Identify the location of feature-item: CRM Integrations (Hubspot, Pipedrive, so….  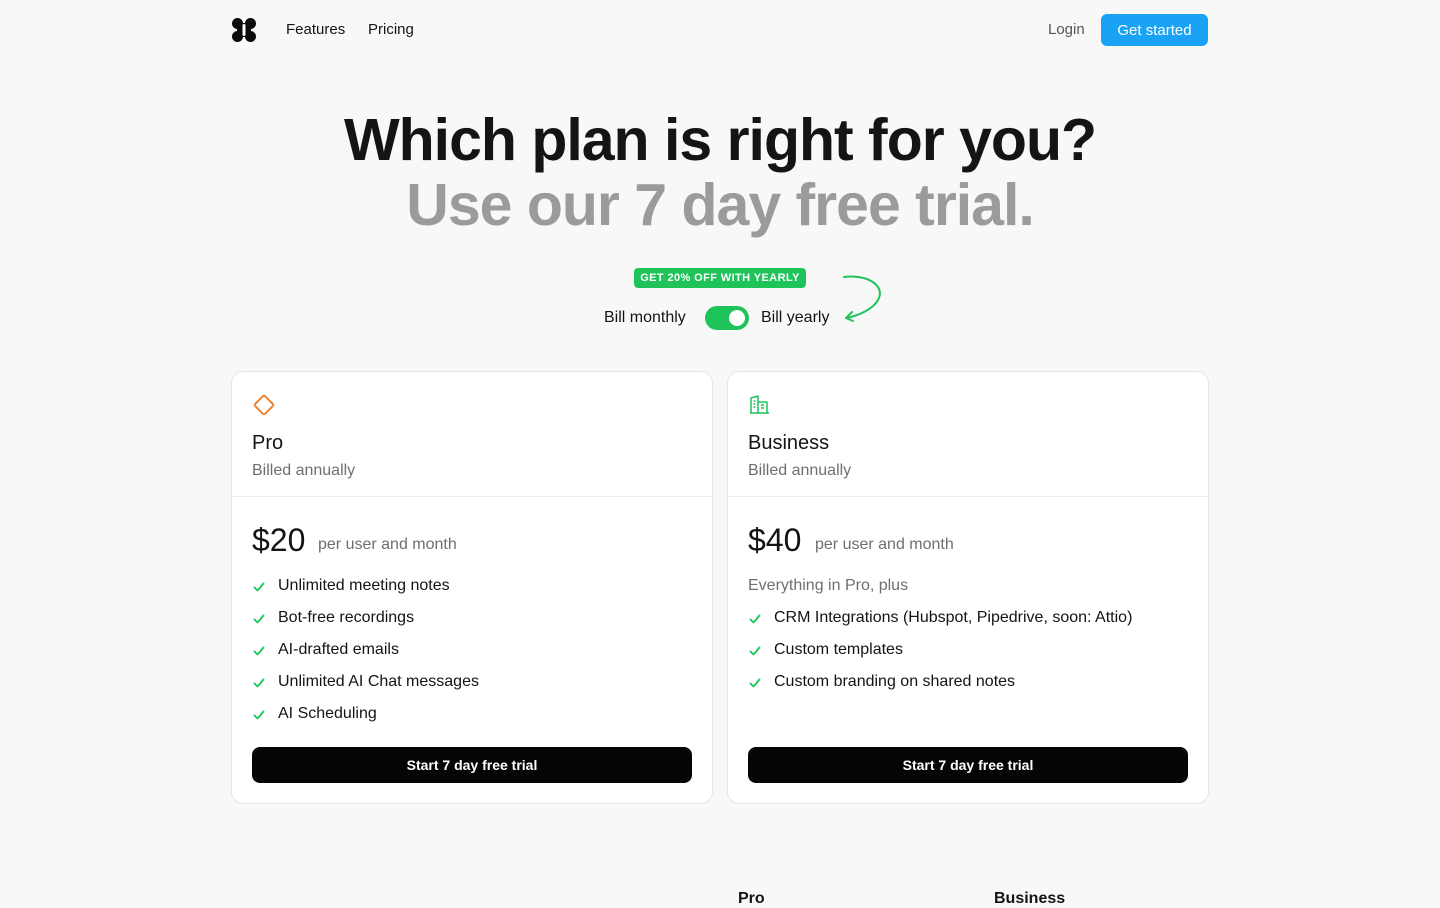
(940, 625).